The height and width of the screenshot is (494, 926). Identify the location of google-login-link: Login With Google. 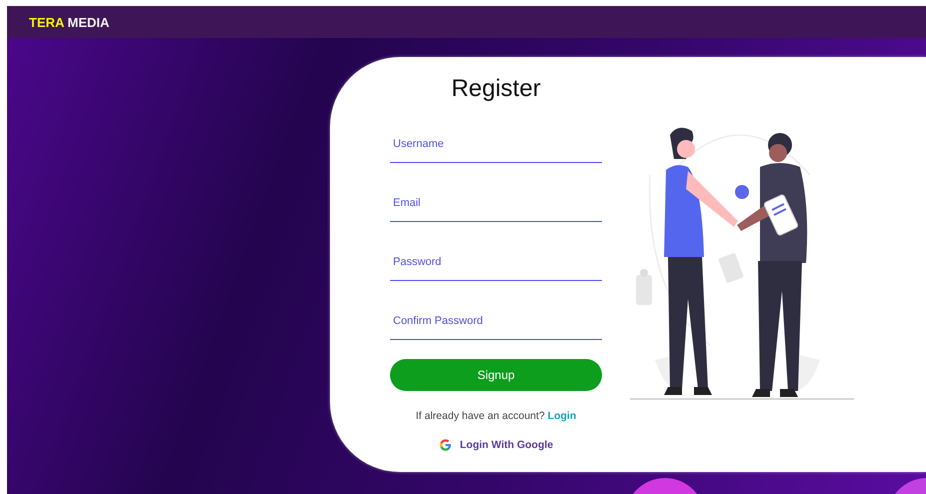
(496, 445).